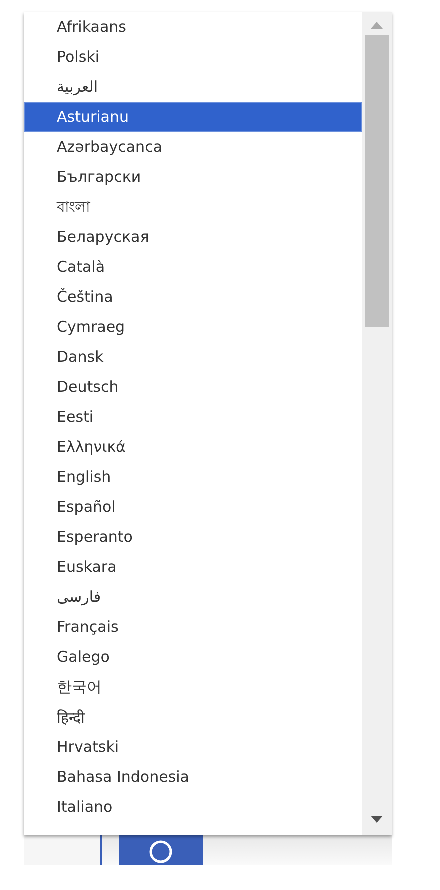 This screenshot has width=440, height=890. What do you see at coordinates (193, 747) in the screenshot?
I see `language-option: Hrvatski` at bounding box center [193, 747].